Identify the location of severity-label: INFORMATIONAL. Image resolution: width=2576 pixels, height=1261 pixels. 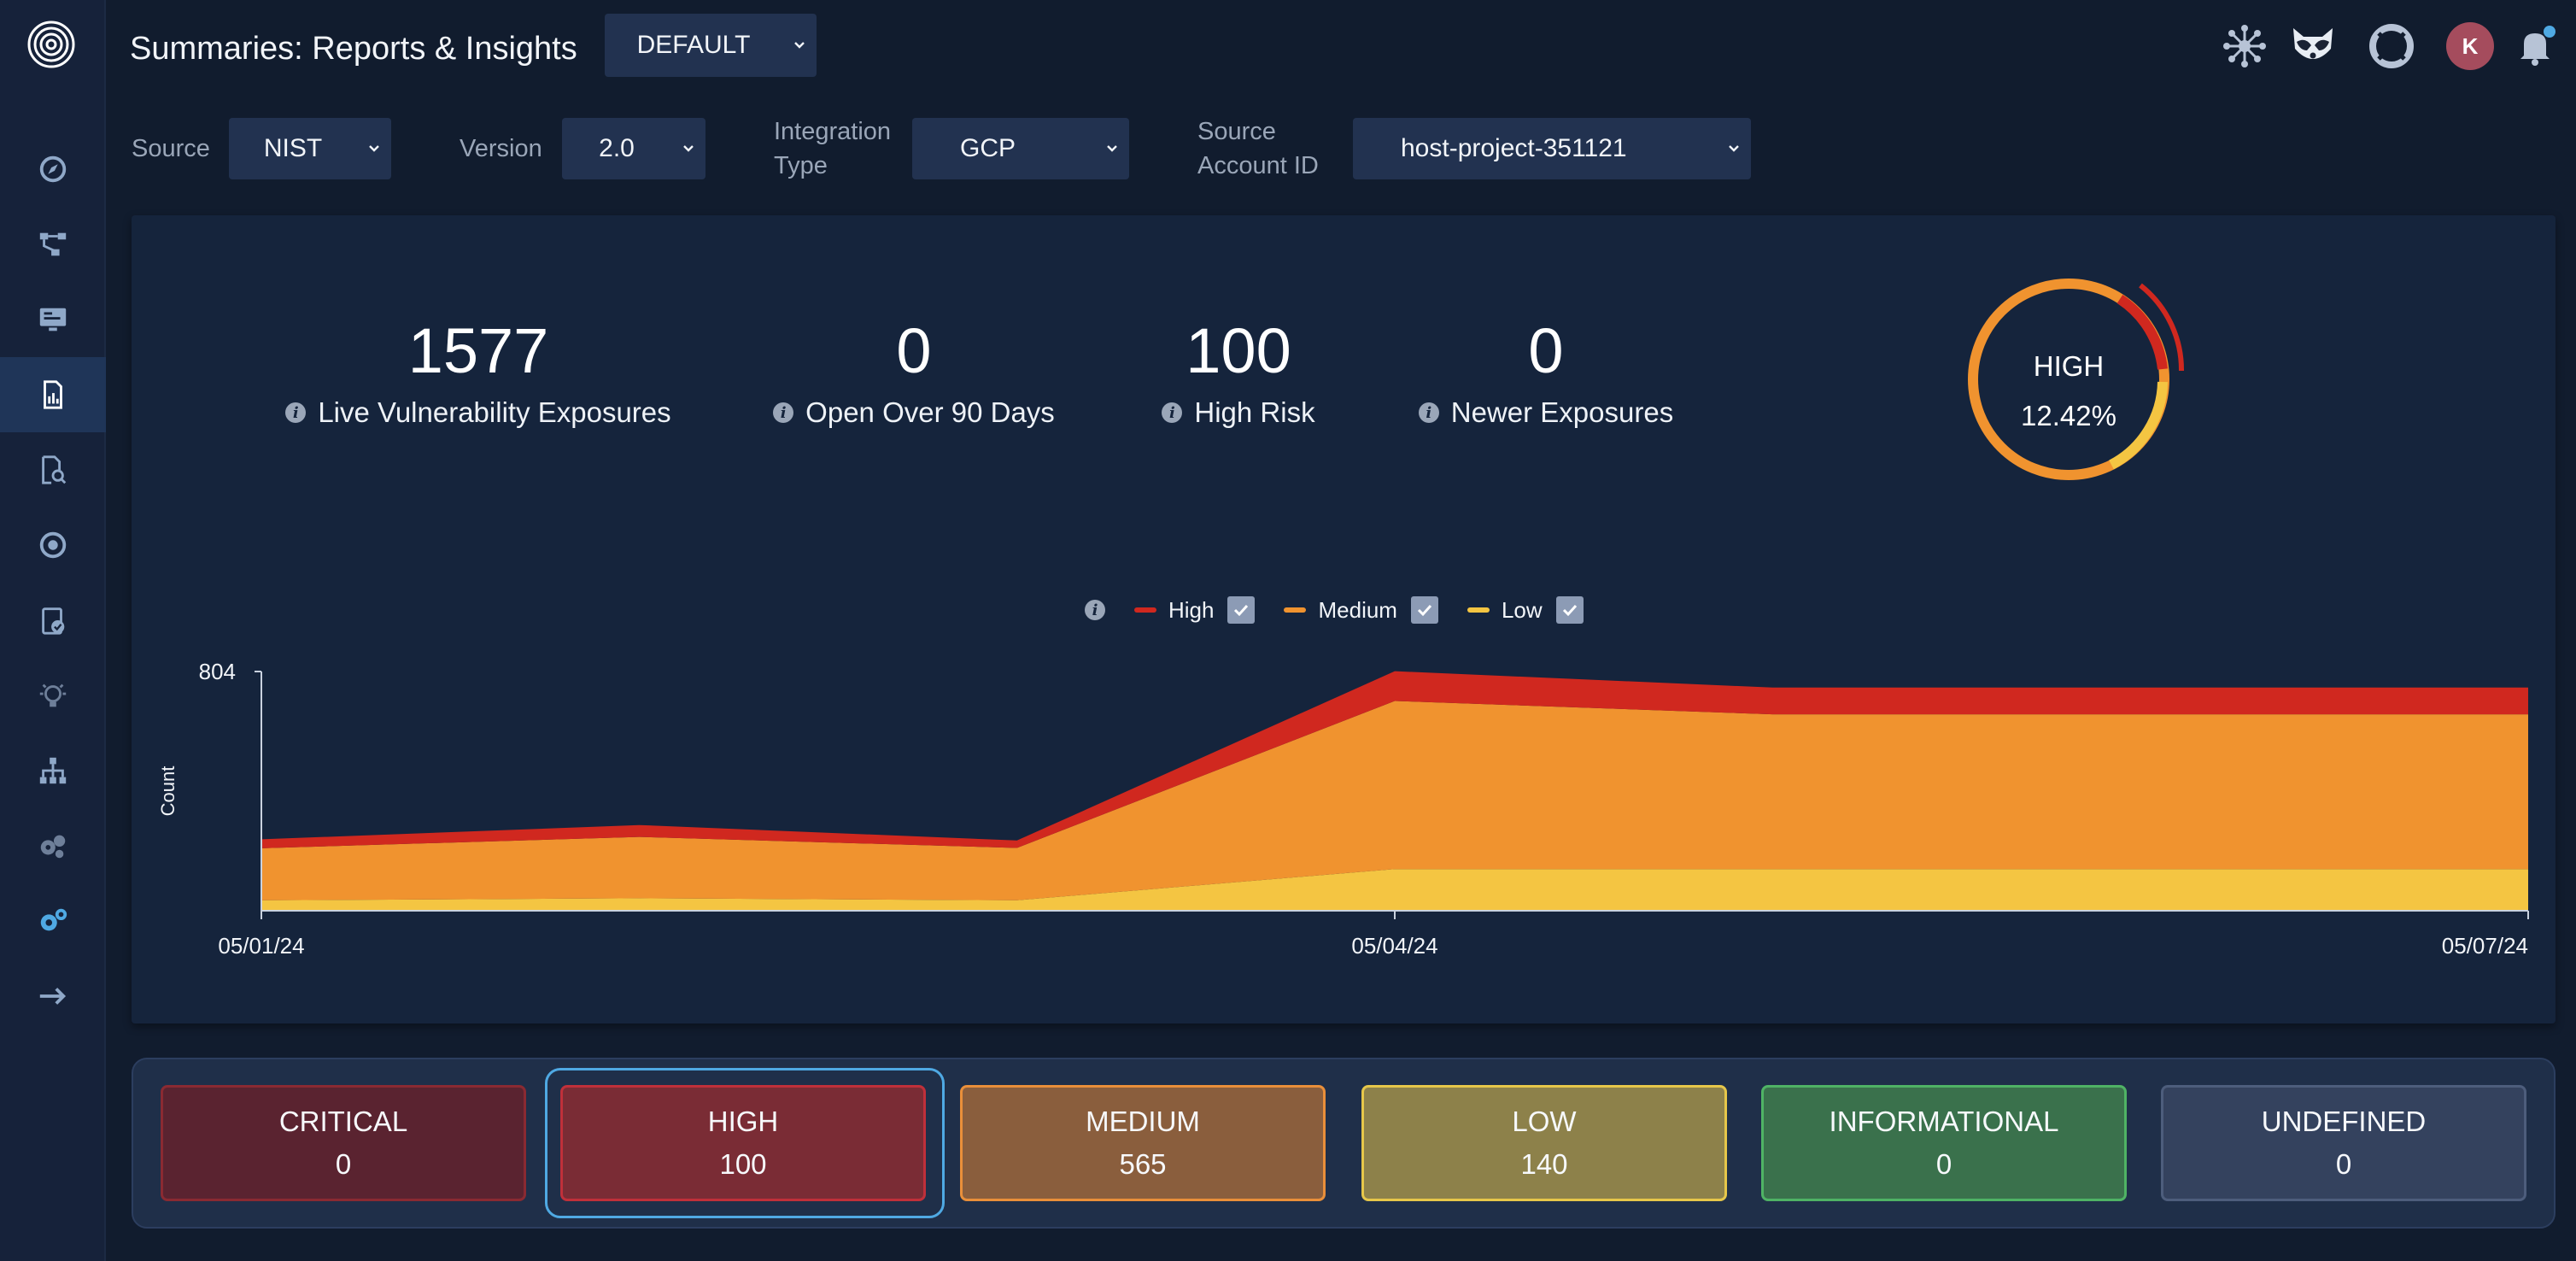
(1944, 1121).